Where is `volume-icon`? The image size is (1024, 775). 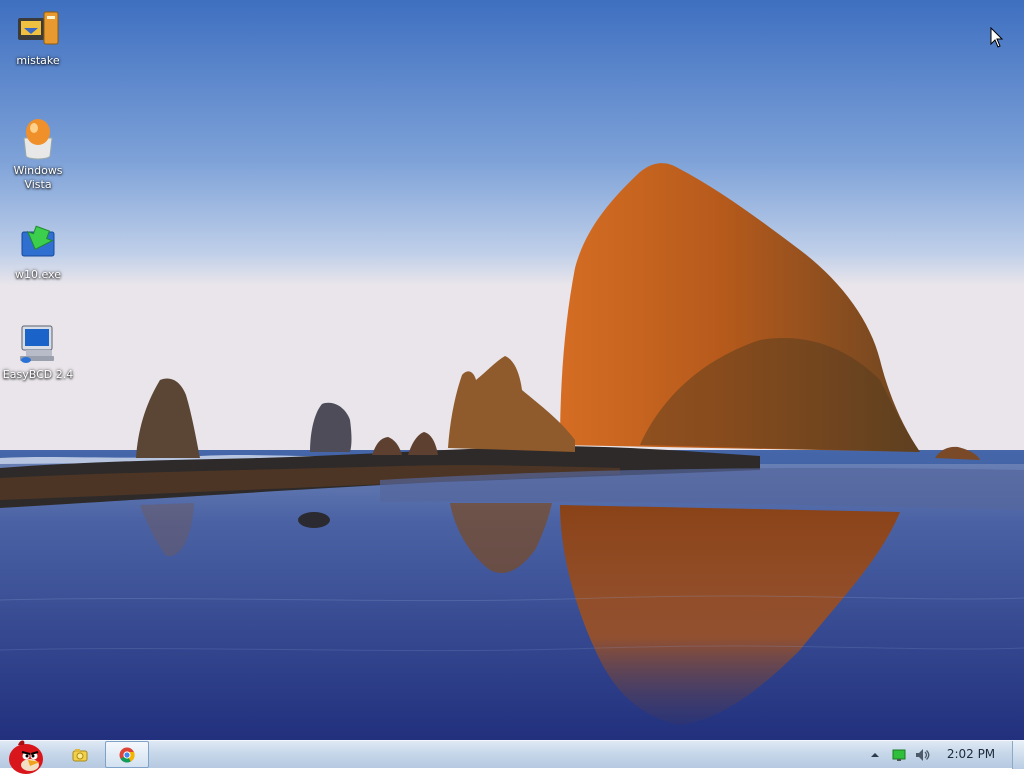
volume-icon is located at coordinates (922, 755).